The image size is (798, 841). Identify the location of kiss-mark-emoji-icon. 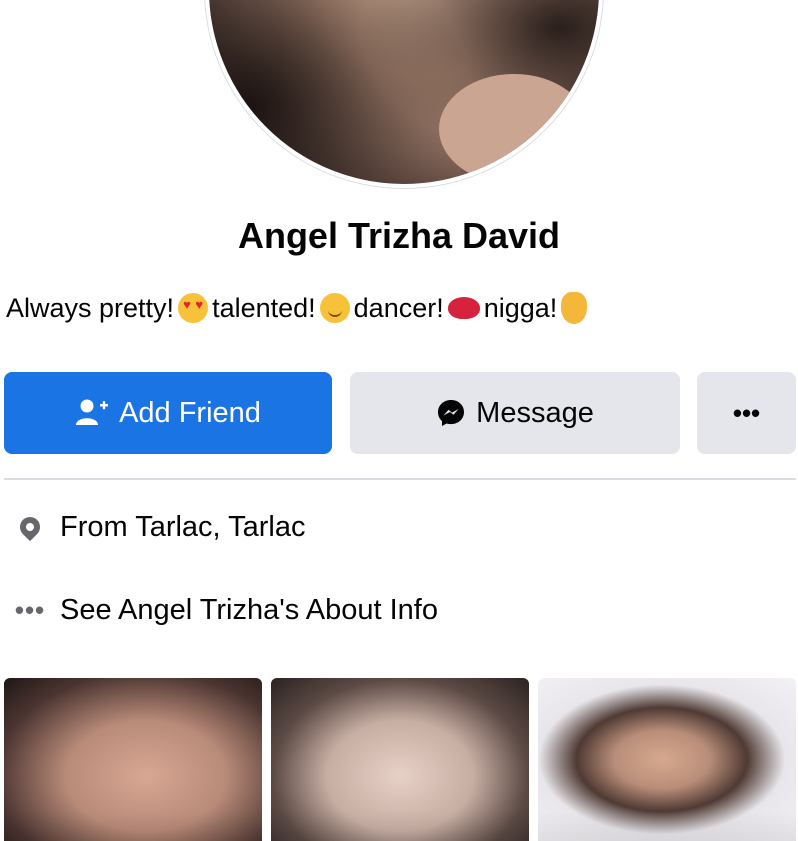
(463, 308).